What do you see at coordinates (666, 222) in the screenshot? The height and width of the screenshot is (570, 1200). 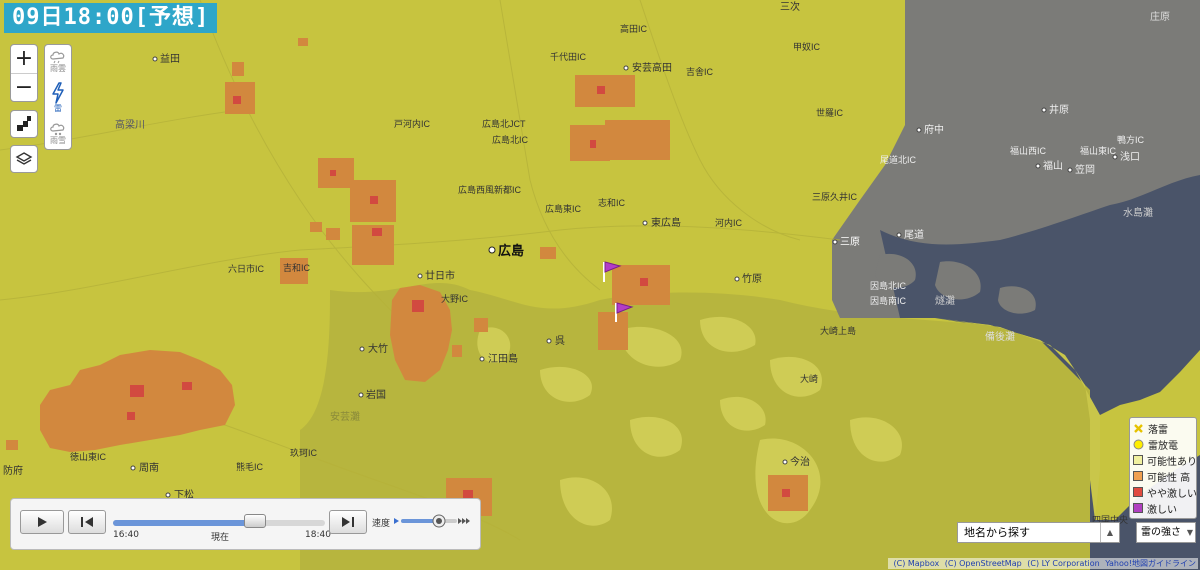 I see `place-label: 東広島` at bounding box center [666, 222].